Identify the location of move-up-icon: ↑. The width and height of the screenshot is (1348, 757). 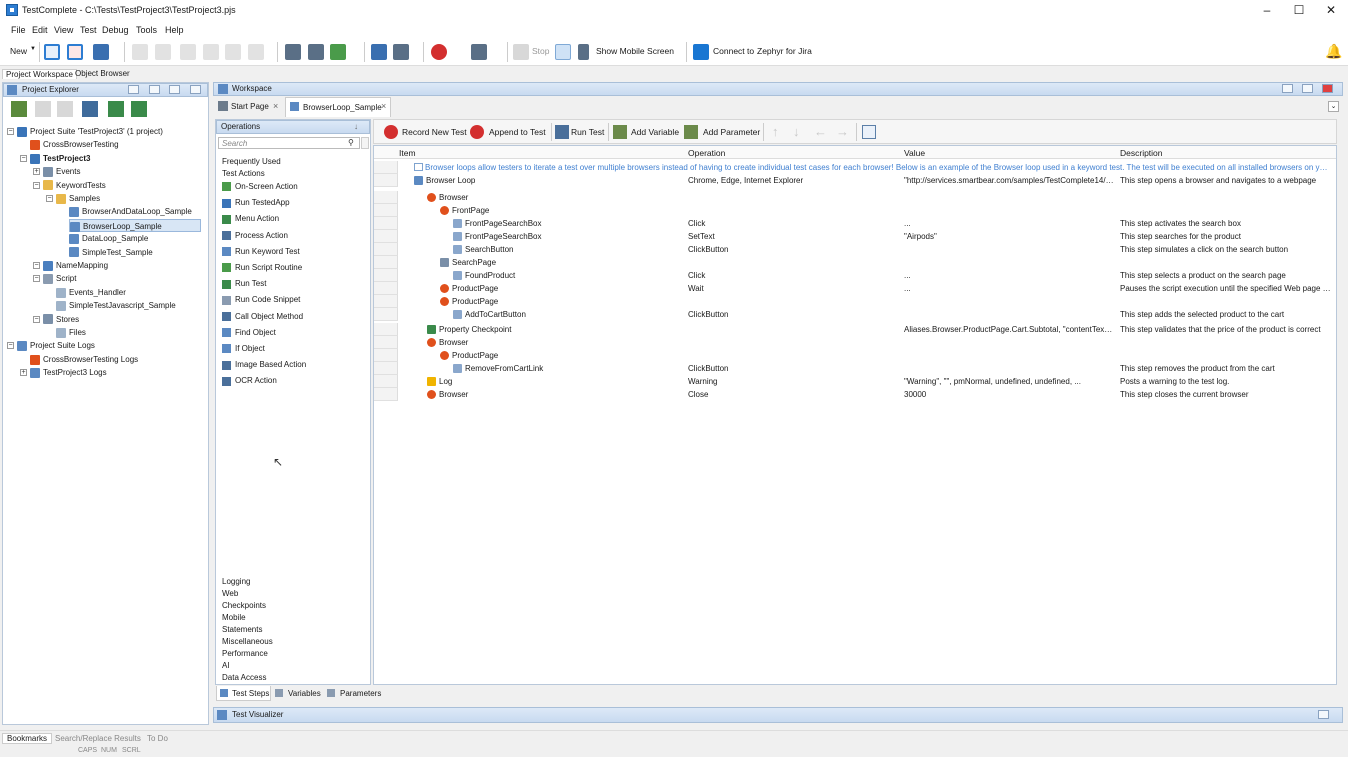
(775, 131).